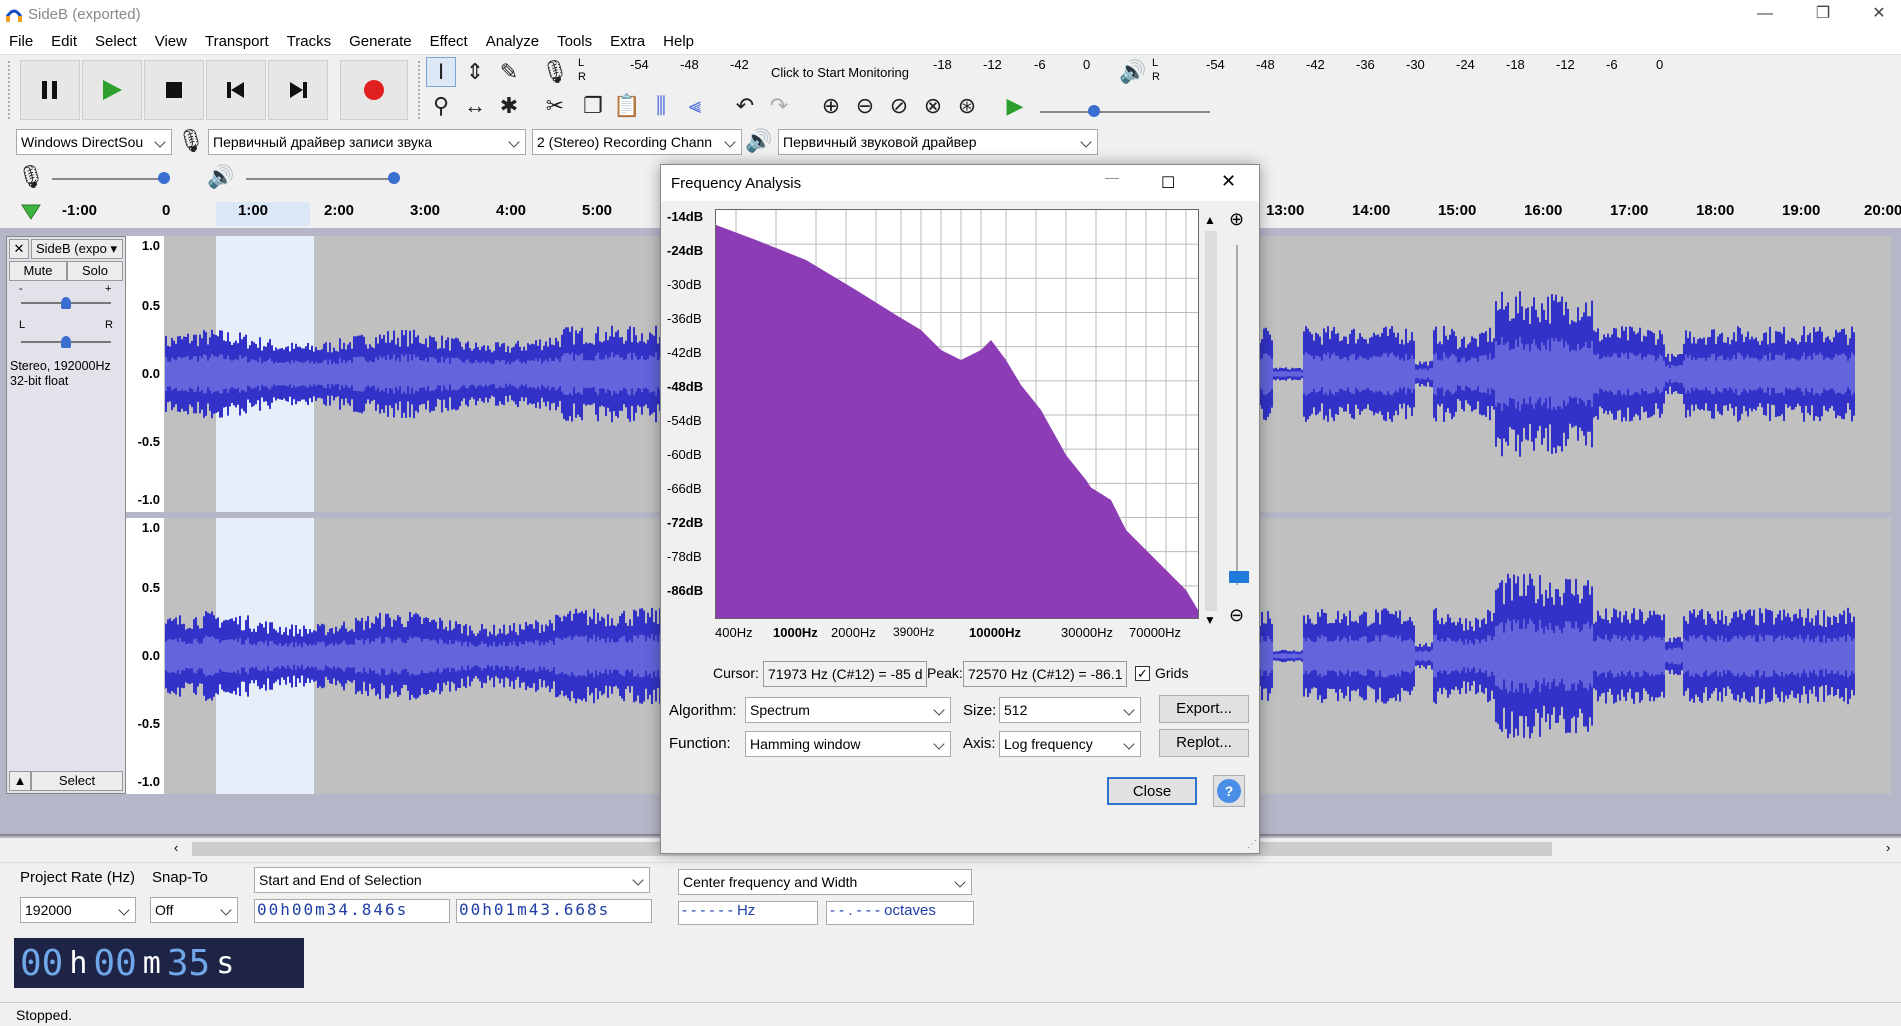 The image size is (1901, 1026). I want to click on scroll-right-icon: ›, so click(1888, 847).